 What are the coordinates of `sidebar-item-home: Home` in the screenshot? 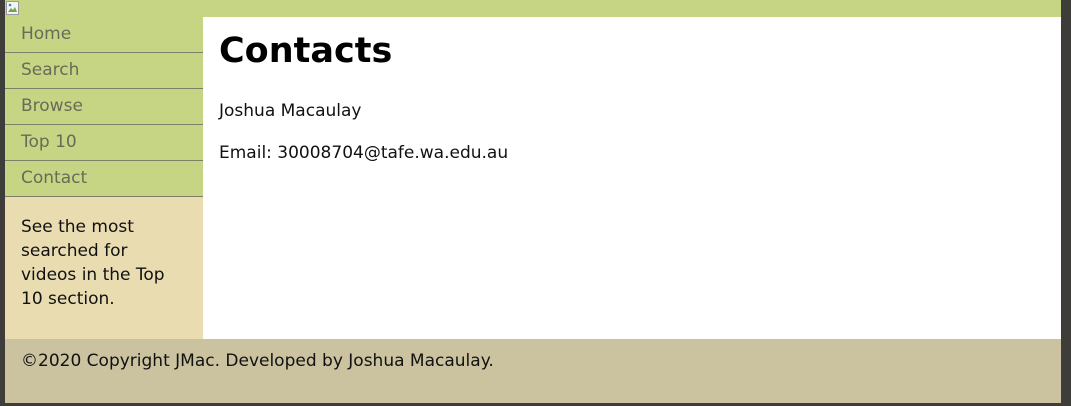 It's located at (104, 35).